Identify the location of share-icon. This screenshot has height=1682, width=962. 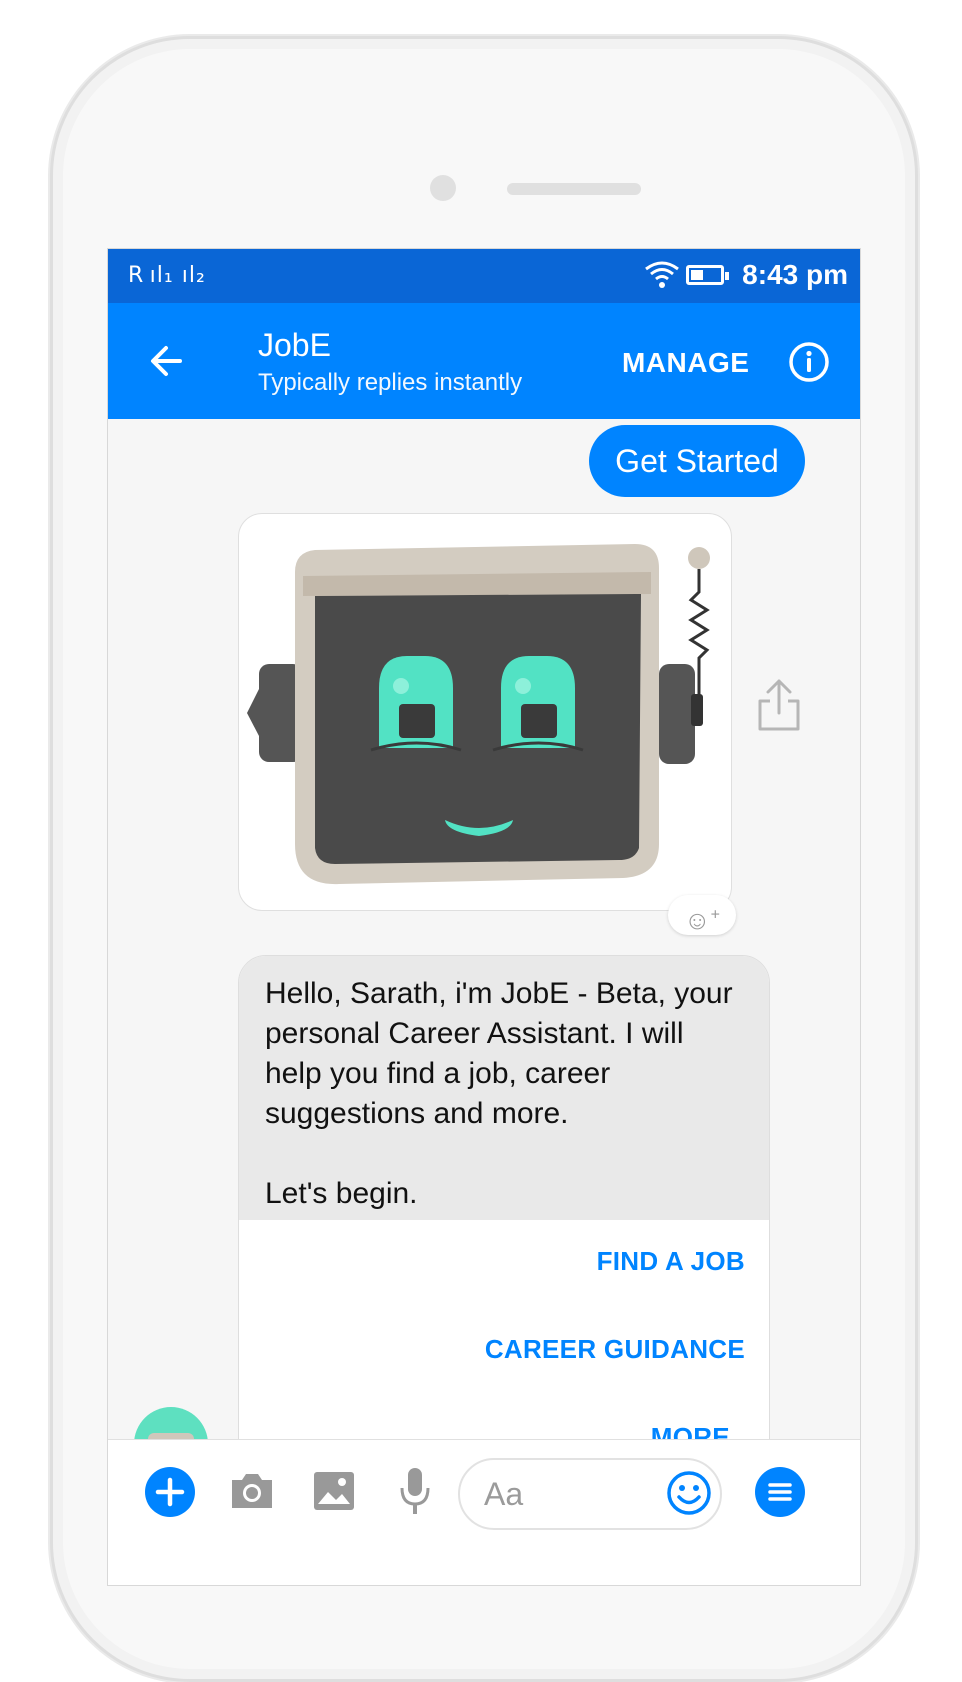
(779, 705).